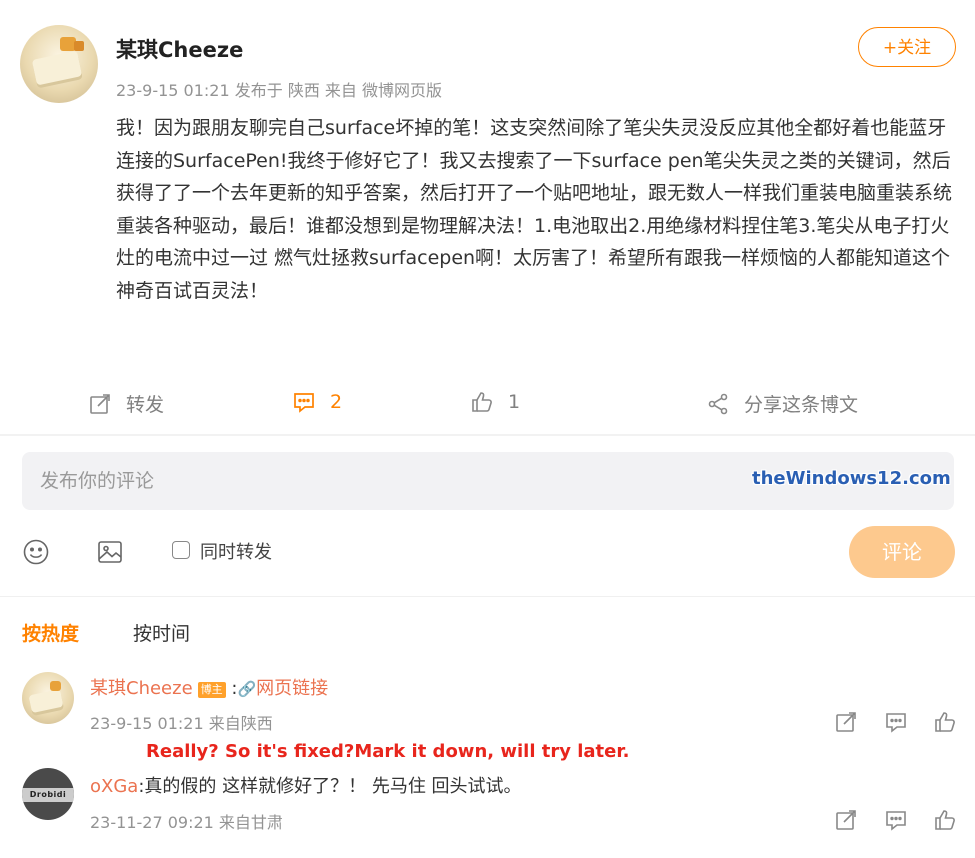 Image resolution: width=975 pixels, height=858 pixels. Describe the element at coordinates (114, 786) in the screenshot. I see `commenter-name: oXGa` at that location.